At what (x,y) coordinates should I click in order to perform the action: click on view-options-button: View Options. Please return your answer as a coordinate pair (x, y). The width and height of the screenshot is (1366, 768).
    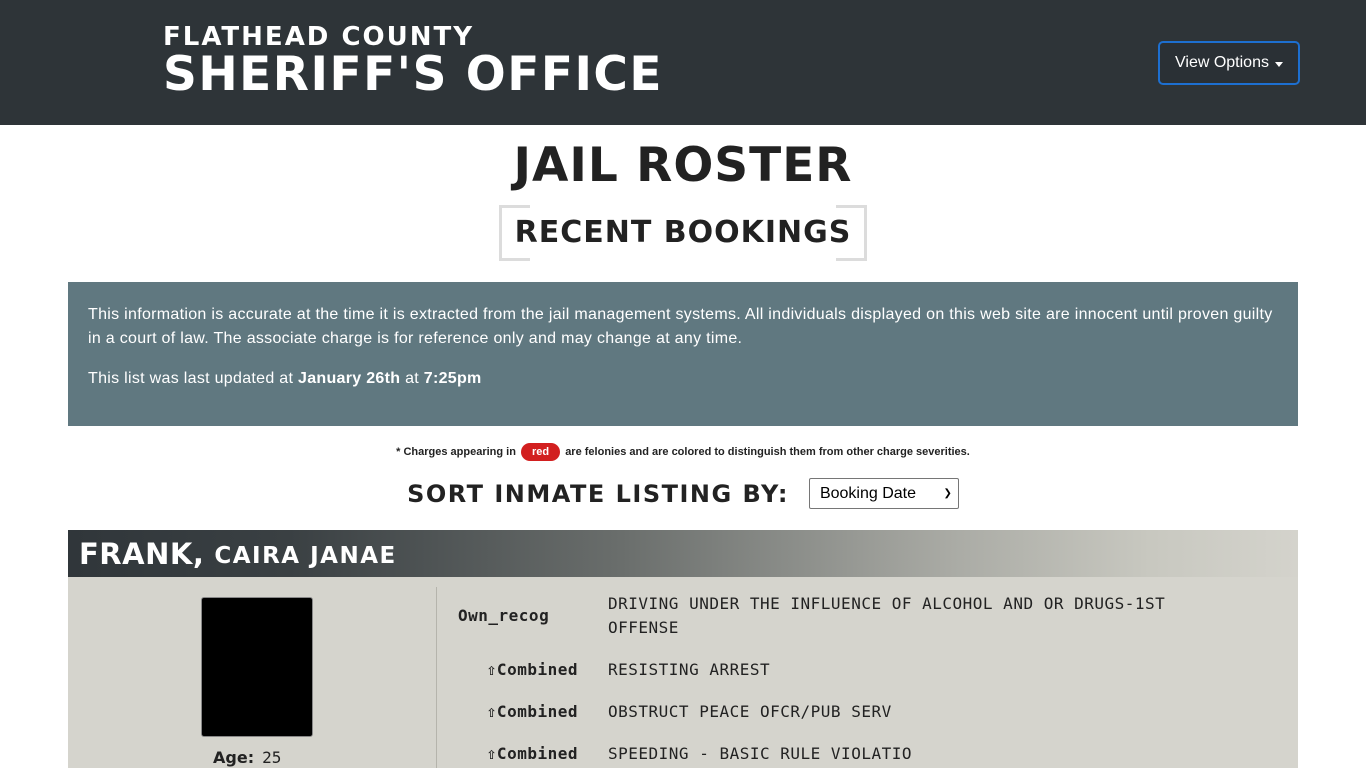
    Looking at the image, I should click on (1229, 63).